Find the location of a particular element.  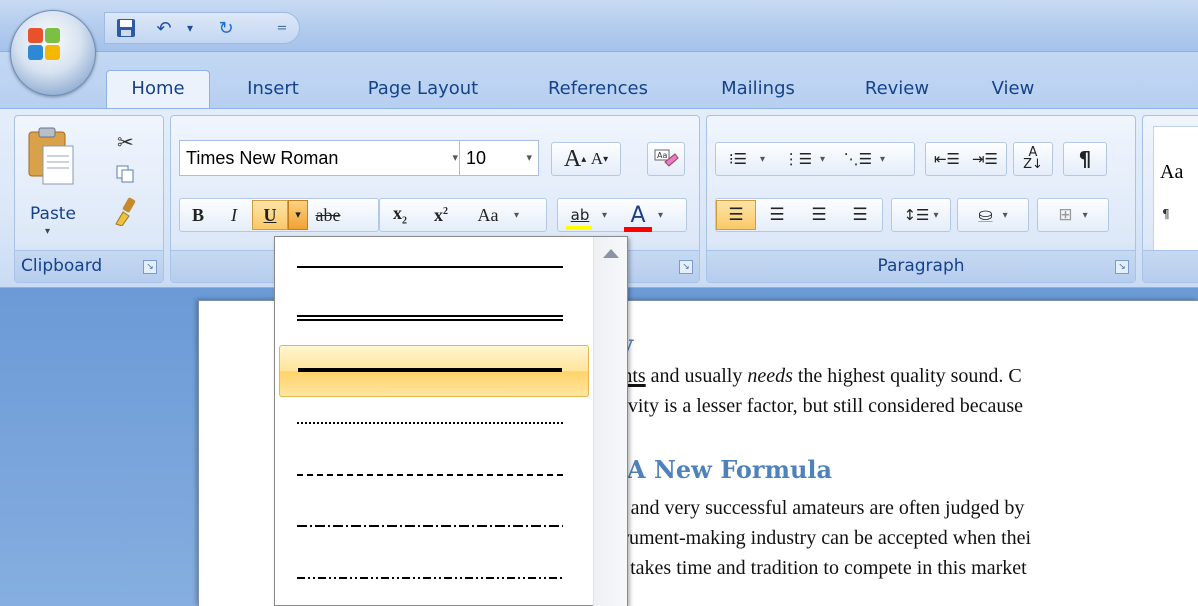

office-logo-icon is located at coordinates (44, 44).